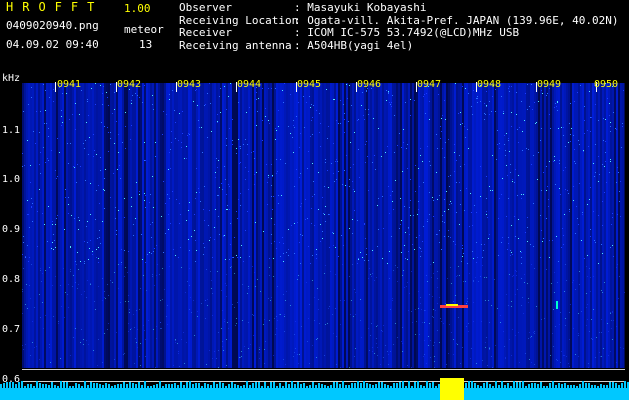  What do you see at coordinates (323, 369) in the screenshot?
I see `baseline-separator` at bounding box center [323, 369].